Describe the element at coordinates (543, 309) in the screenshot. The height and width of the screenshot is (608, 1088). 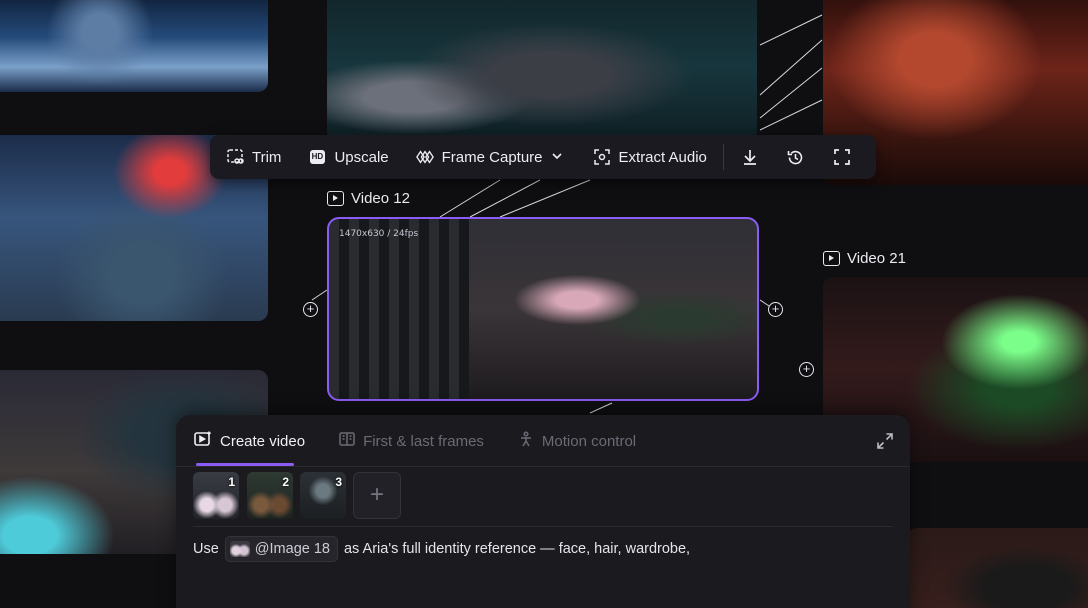
I see `video-tile-12: 1470x630 / 24fps` at that location.